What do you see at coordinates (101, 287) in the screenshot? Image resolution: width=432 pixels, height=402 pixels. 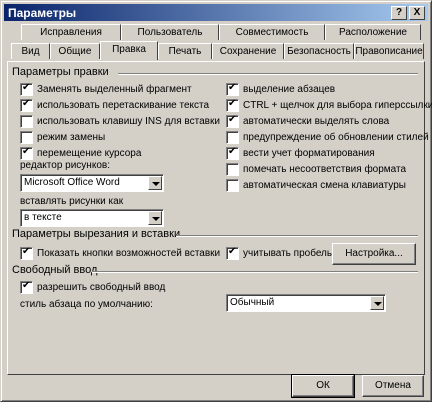 I see `checkbox-label: разрешить свободный ввод` at bounding box center [101, 287].